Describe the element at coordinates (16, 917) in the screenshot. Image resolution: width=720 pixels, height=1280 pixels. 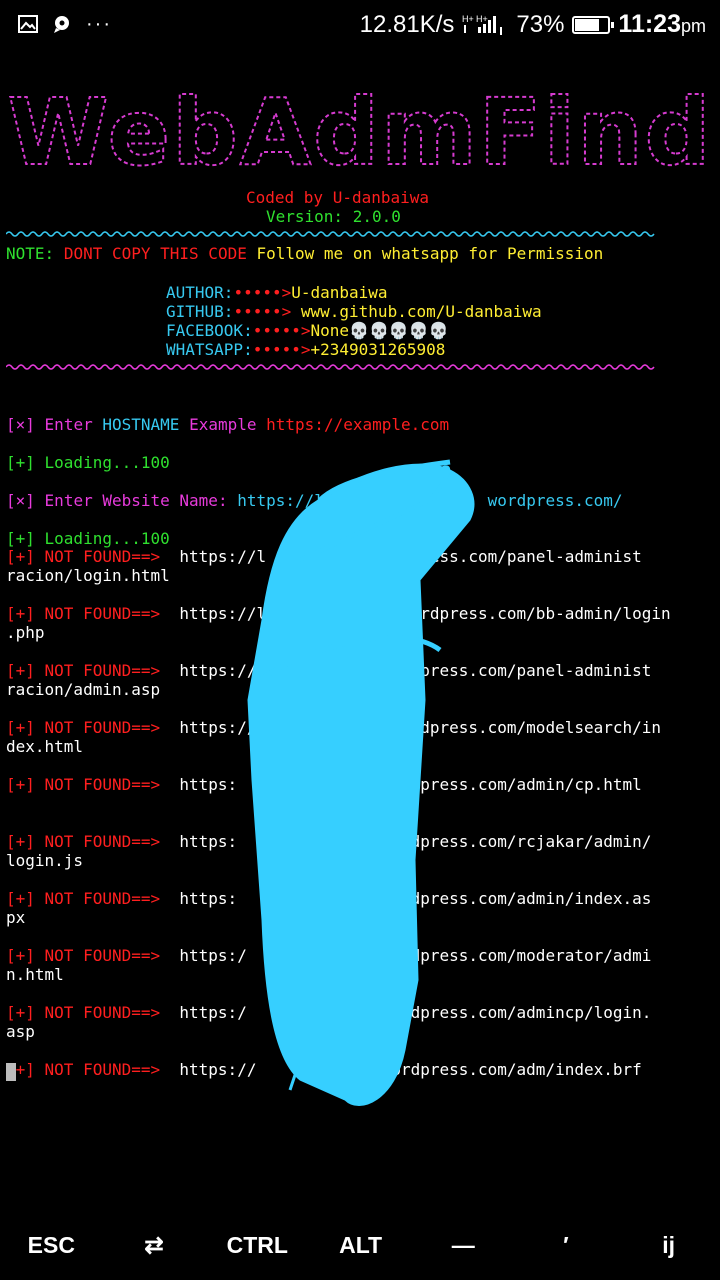
I see `result-url-continued: px` at that location.